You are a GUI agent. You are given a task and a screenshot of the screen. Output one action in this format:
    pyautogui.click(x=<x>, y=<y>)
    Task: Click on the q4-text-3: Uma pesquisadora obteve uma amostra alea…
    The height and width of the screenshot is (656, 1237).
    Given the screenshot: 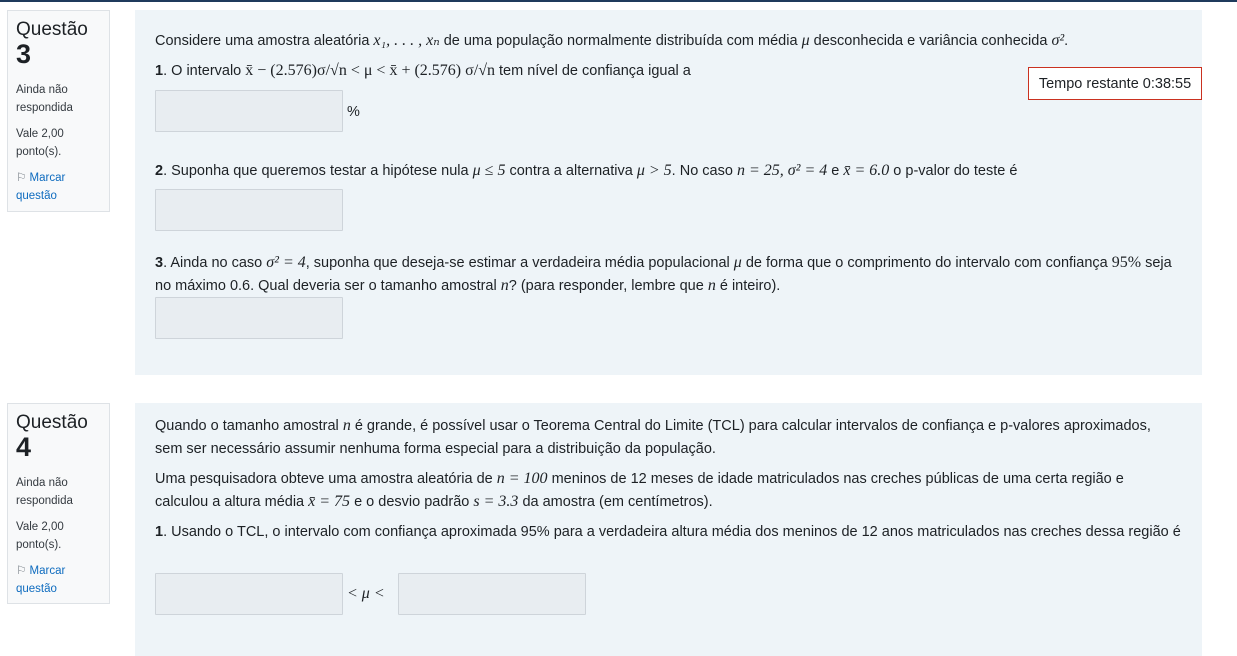 What is the action you would take?
    pyautogui.click(x=326, y=479)
    